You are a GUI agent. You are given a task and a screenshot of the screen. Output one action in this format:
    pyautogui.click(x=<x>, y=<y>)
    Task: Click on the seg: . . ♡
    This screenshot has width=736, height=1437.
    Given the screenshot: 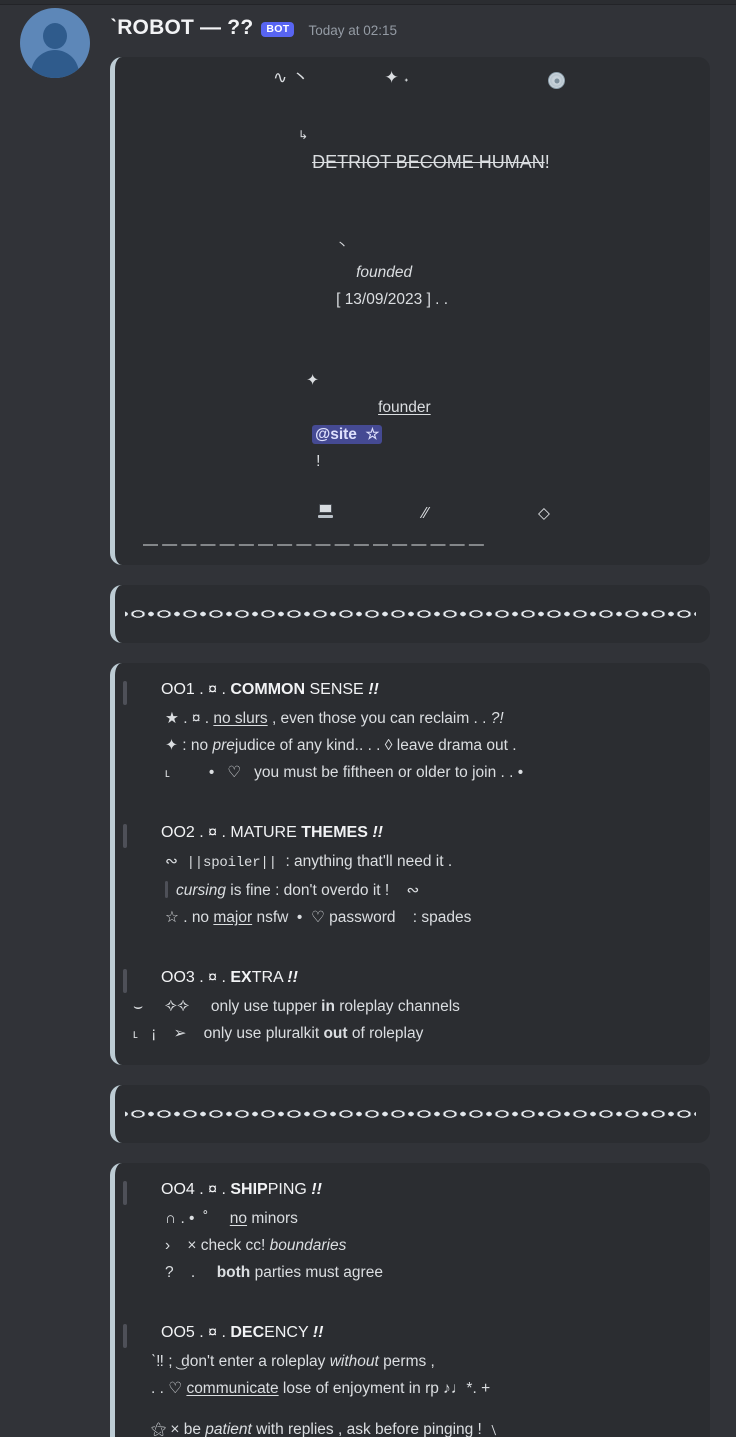 What is the action you would take?
    pyautogui.click(x=169, y=1388)
    